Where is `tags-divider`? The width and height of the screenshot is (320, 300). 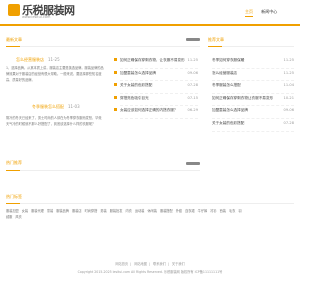 tags-divider is located at coordinates (157, 203).